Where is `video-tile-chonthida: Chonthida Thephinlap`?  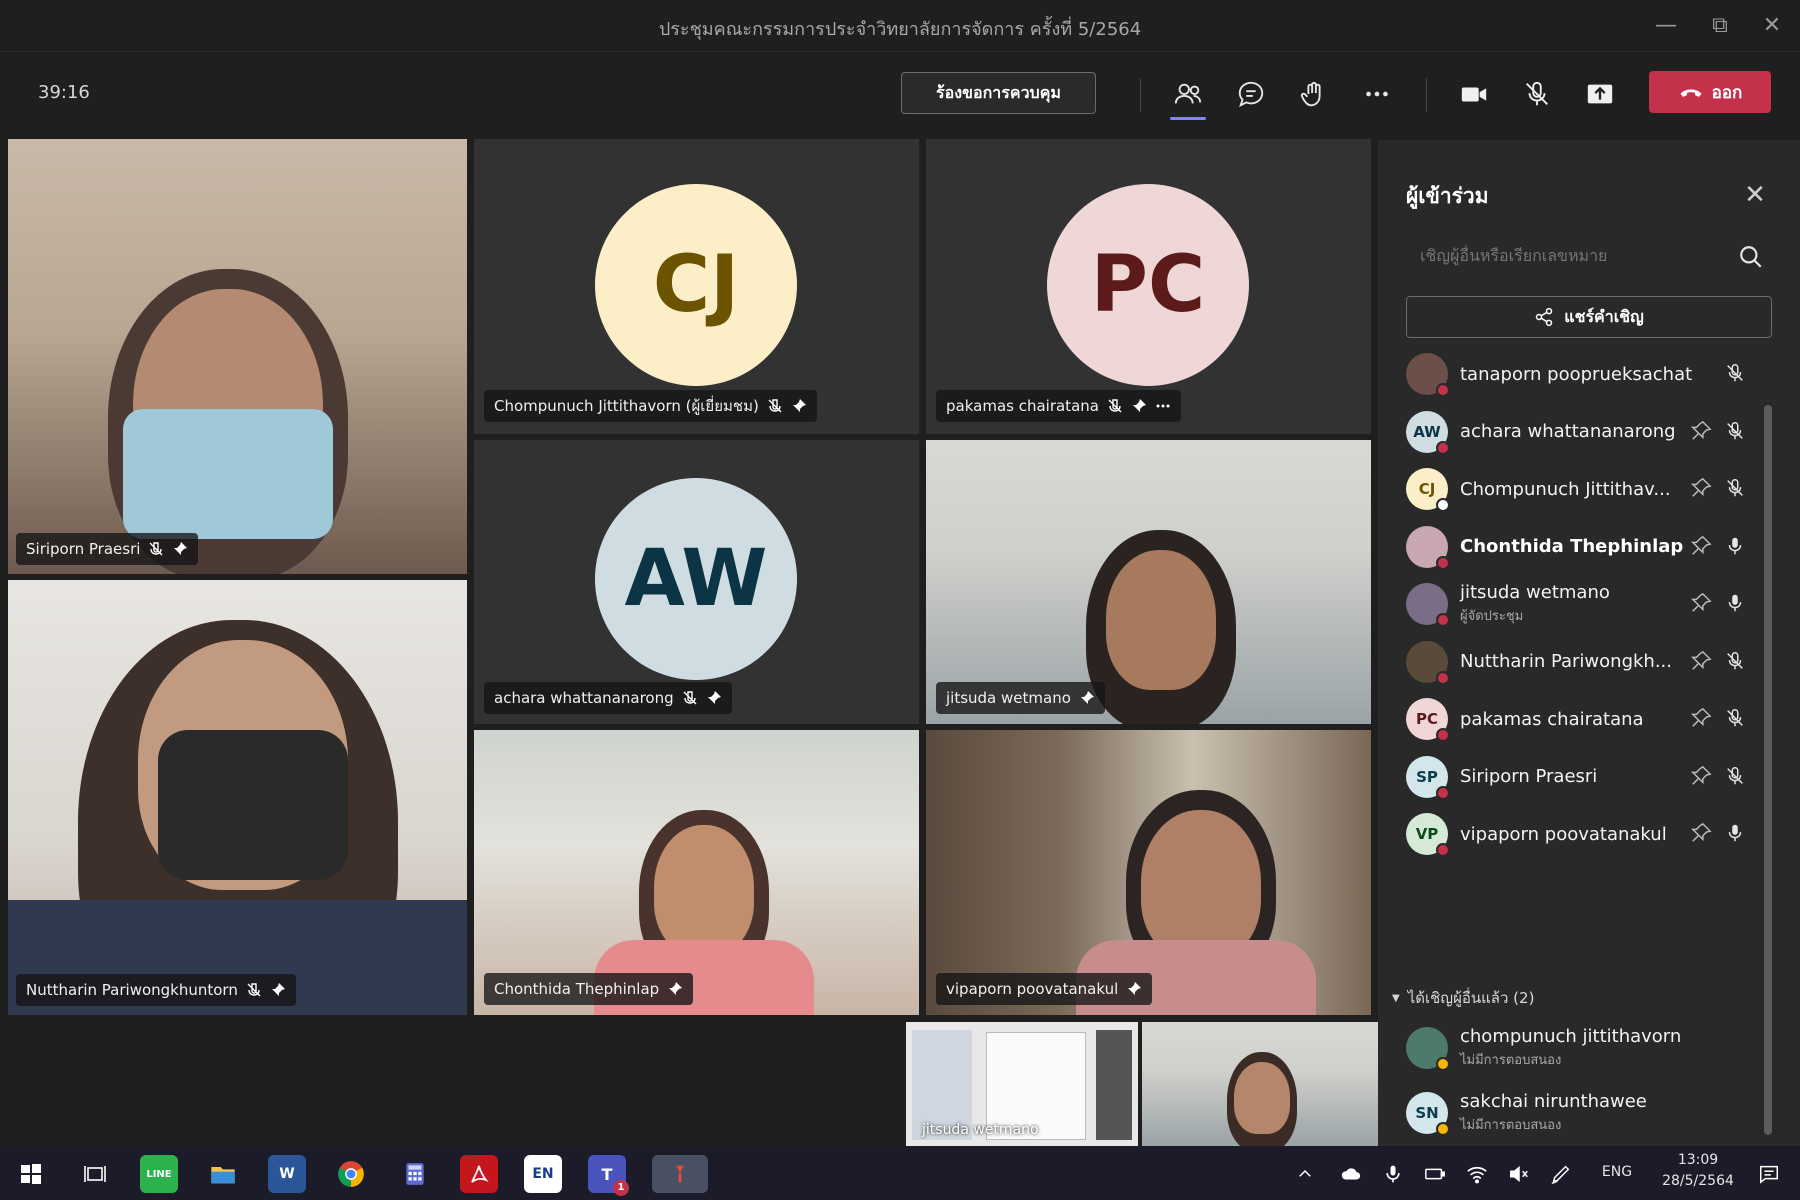
video-tile-chonthida: Chonthida Thephinlap is located at coordinates (696, 872).